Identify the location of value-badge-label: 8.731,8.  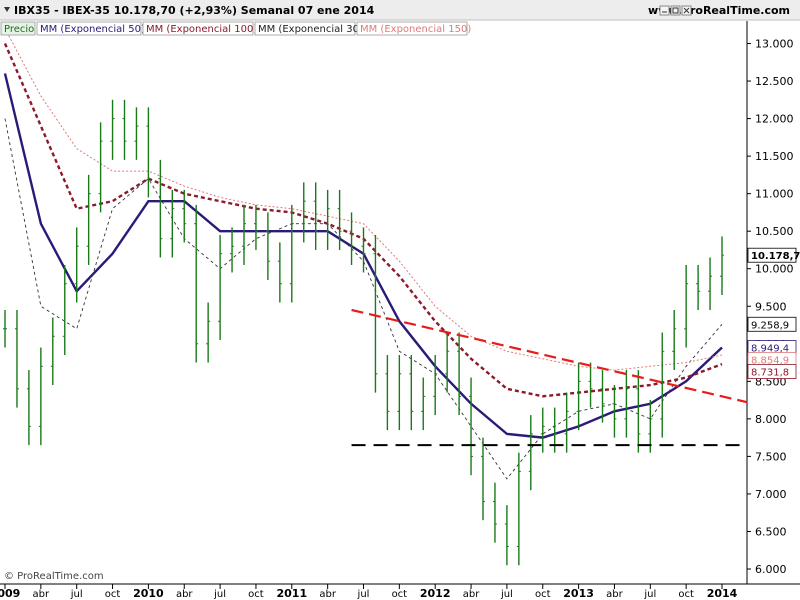
(770, 373).